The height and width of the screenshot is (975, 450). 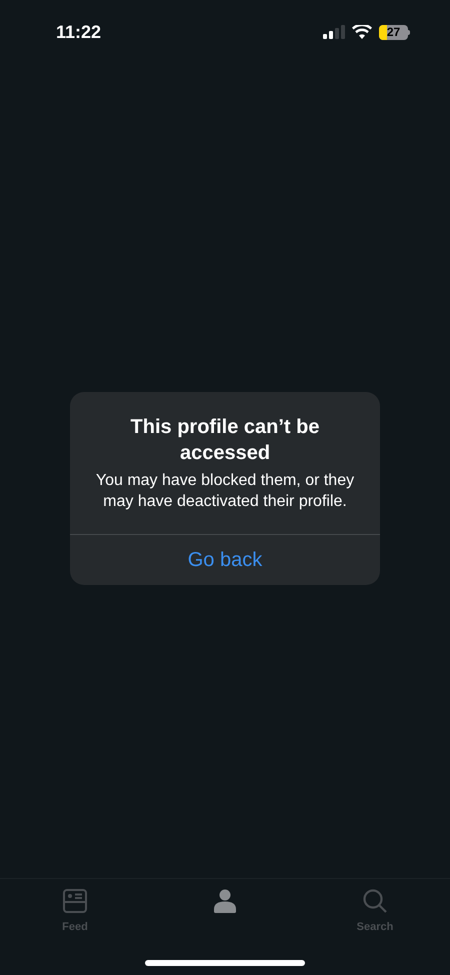 What do you see at coordinates (225, 491) in the screenshot?
I see `alert-message: You may have blocked them, or they may have deactivated their profile.` at bounding box center [225, 491].